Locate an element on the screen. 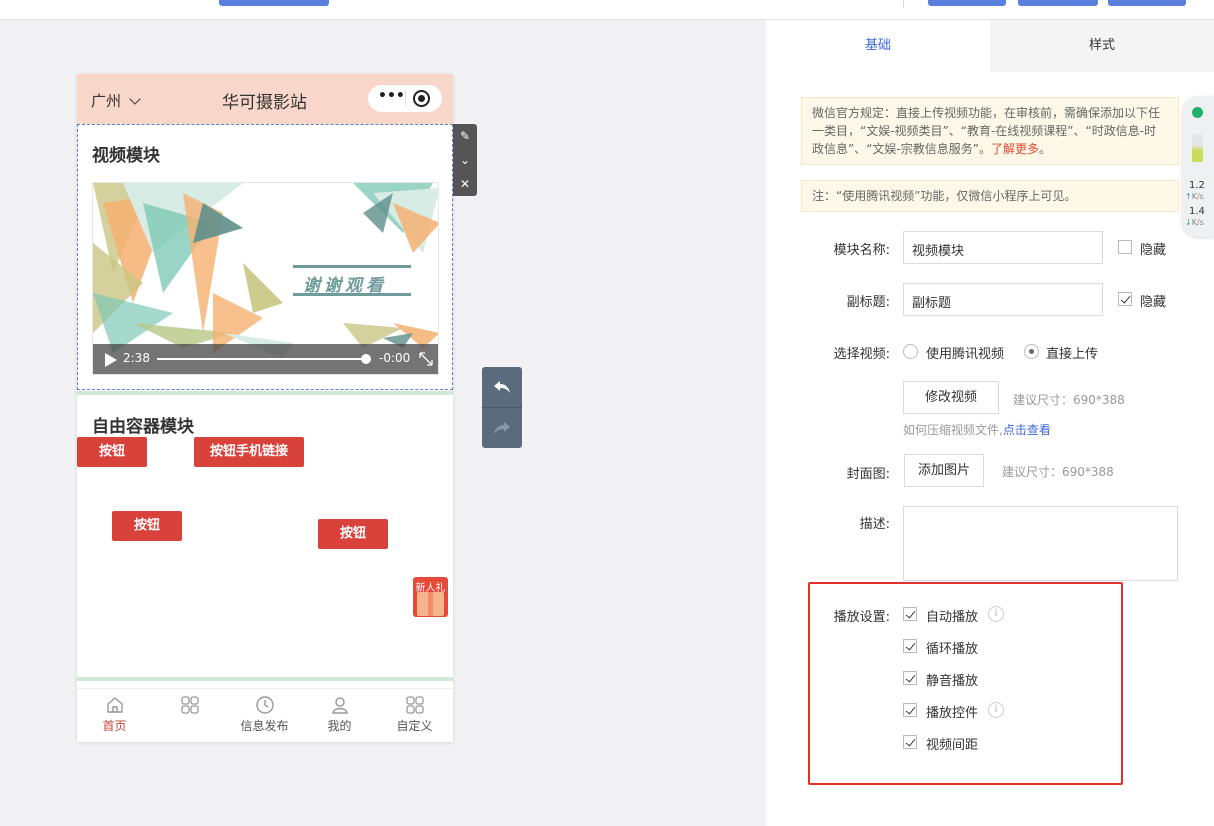  remaining-time: -0:00 is located at coordinates (395, 358).